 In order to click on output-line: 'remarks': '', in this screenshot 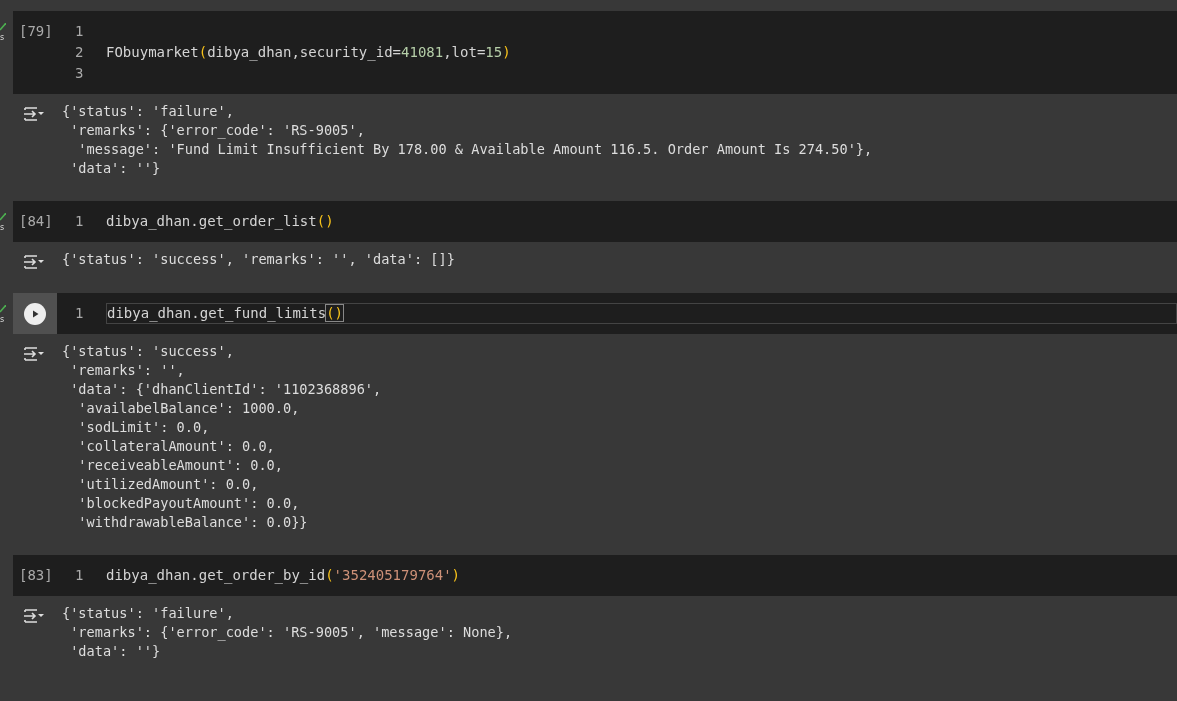, I will do `click(127, 370)`.